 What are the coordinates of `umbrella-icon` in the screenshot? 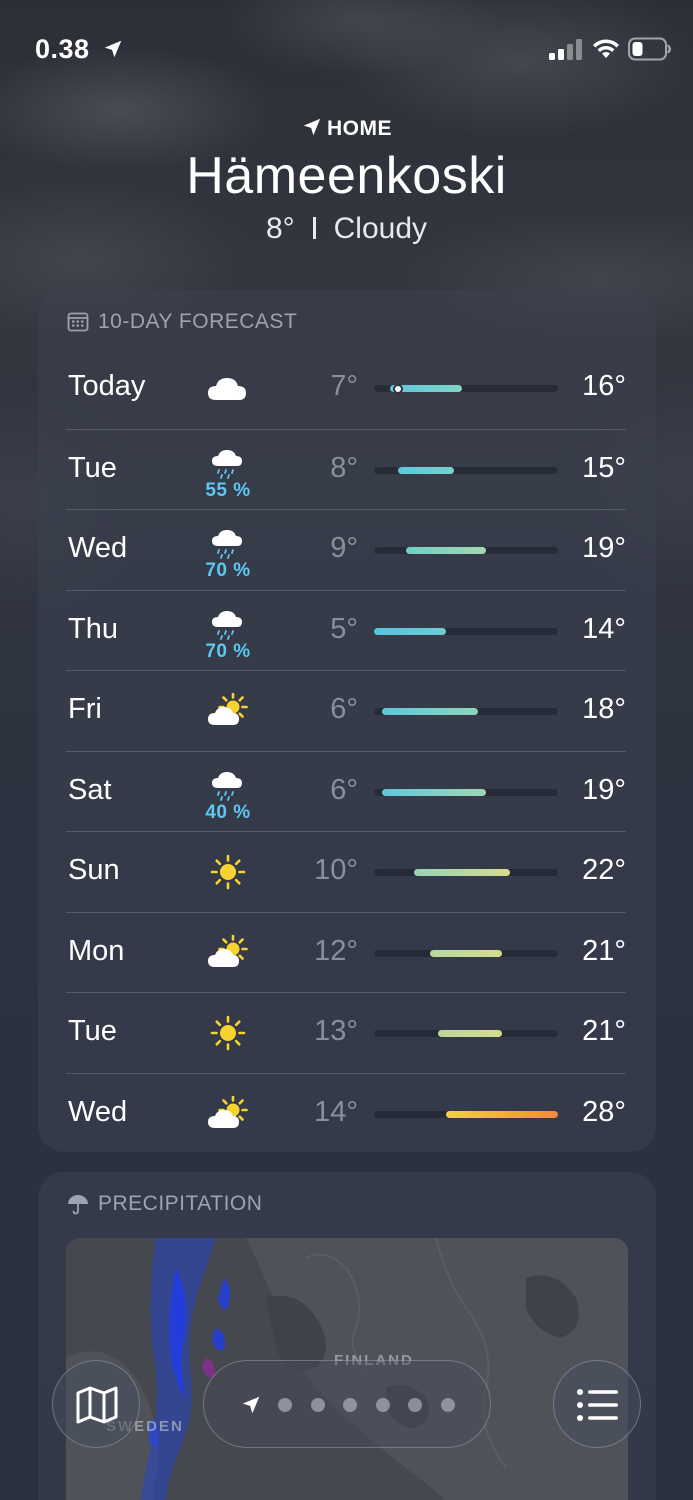 It's located at (78, 1205).